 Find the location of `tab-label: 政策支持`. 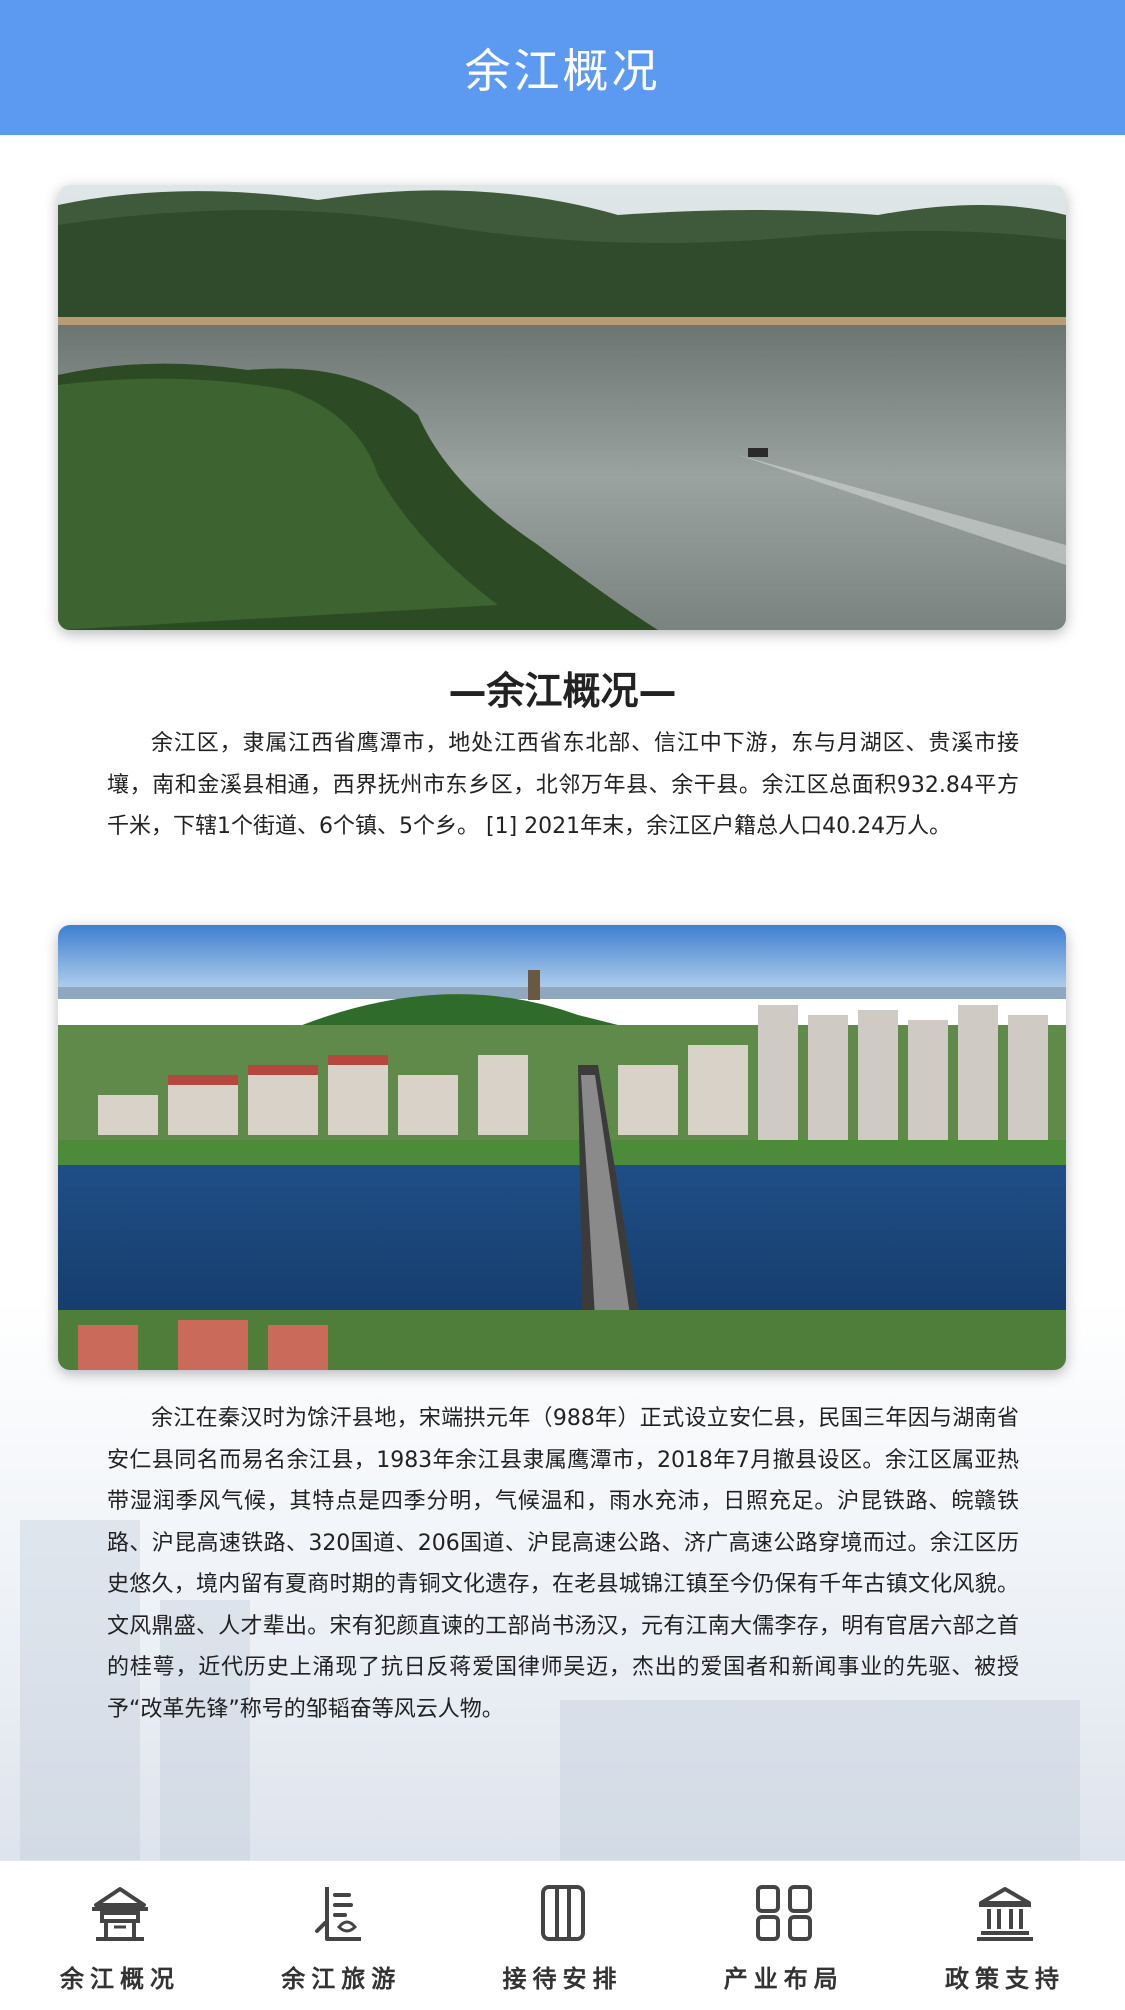

tab-label: 政策支持 is located at coordinates (1005, 1979).